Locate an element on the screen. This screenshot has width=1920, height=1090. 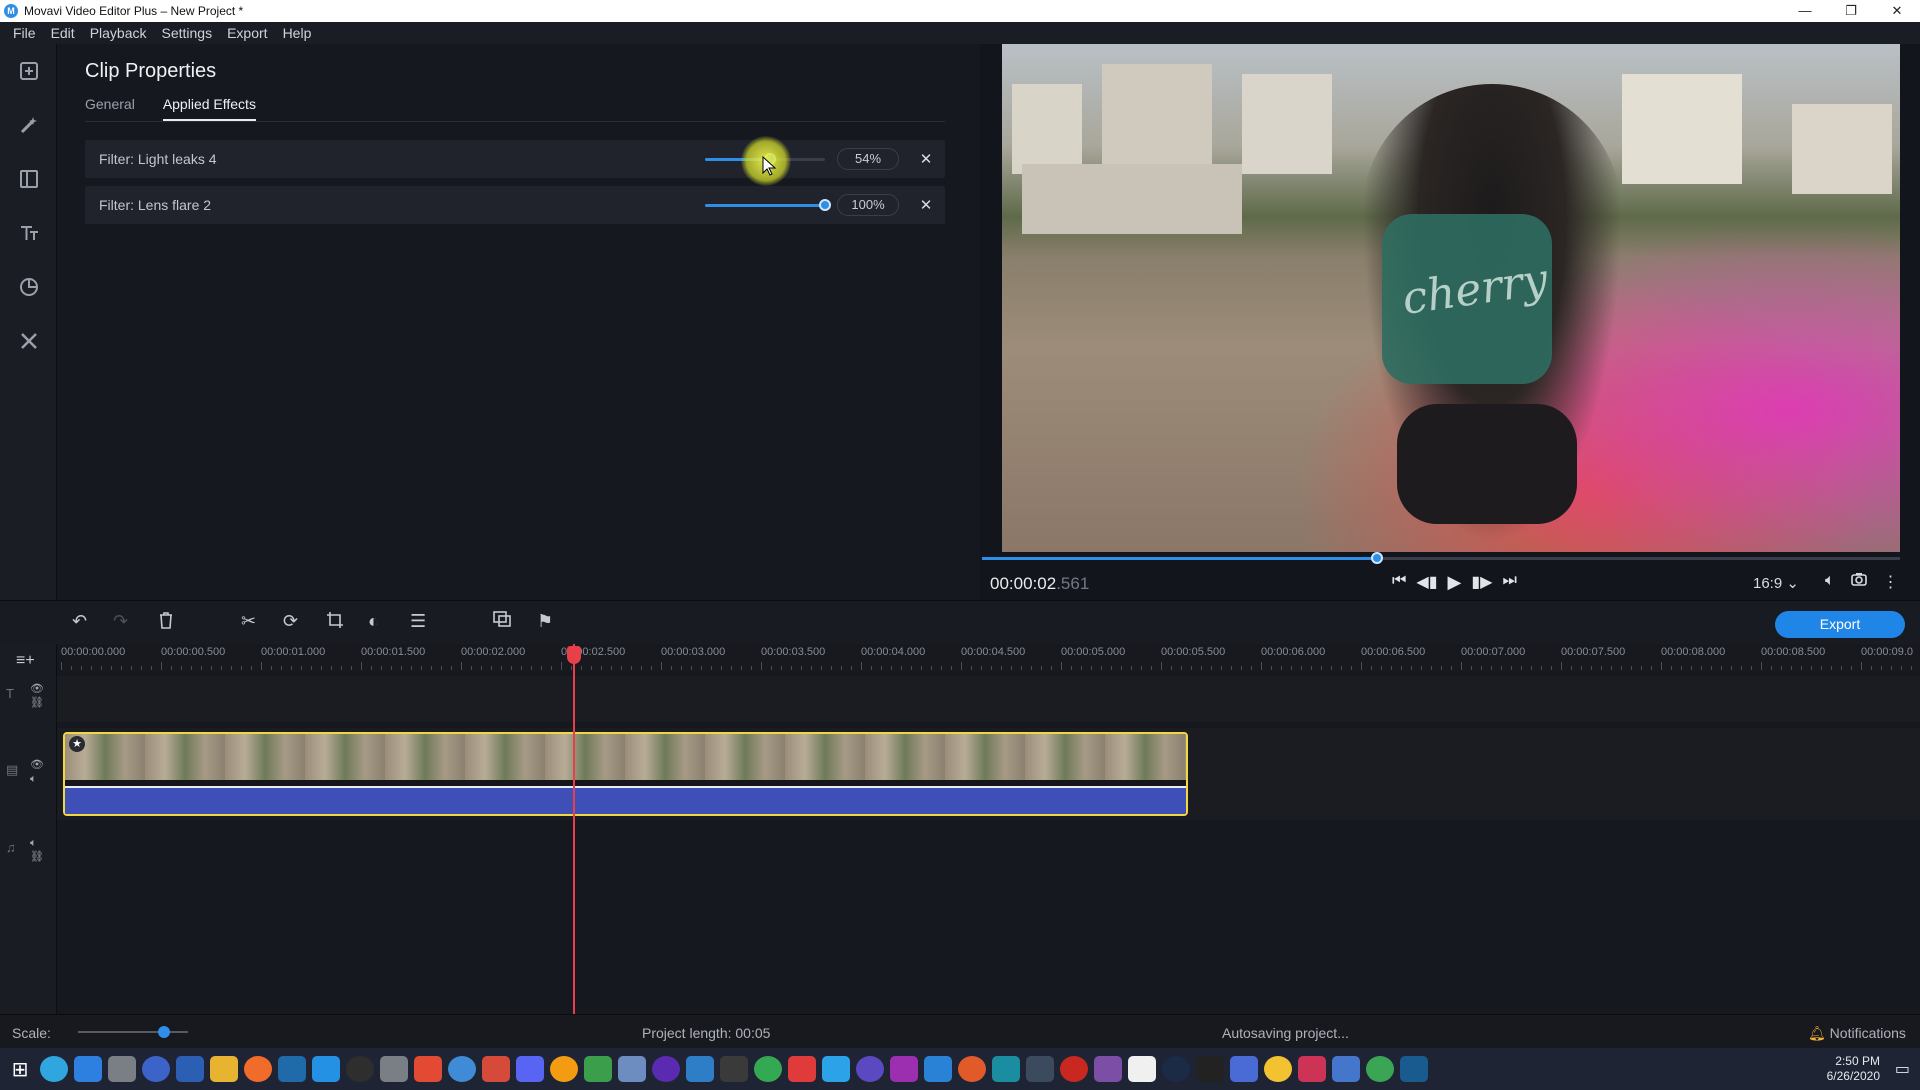
previous-frame-icon: ◀▮ is located at coordinates (1426, 582).